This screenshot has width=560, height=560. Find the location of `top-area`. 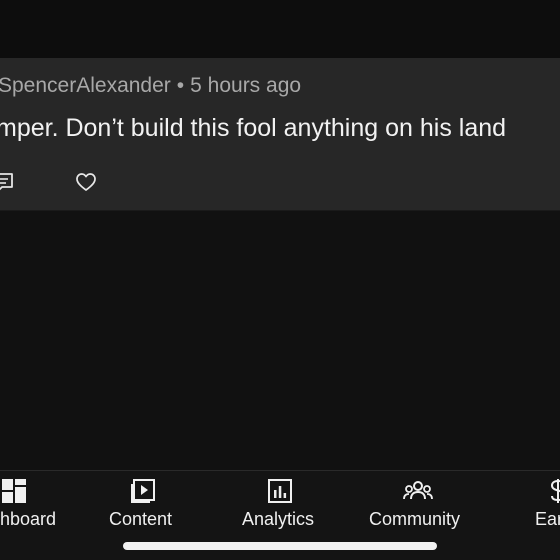

top-area is located at coordinates (280, 29).